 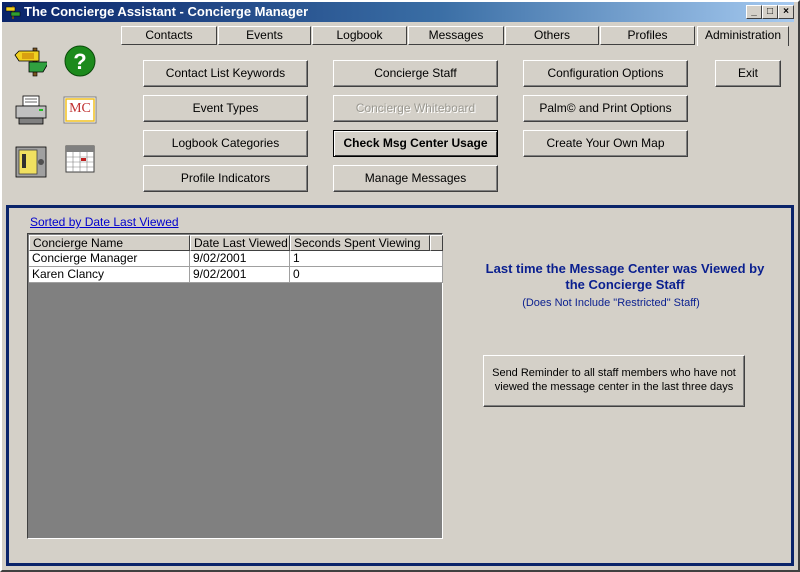 What do you see at coordinates (359, 35) in the screenshot?
I see `tab-logbook: Logbook` at bounding box center [359, 35].